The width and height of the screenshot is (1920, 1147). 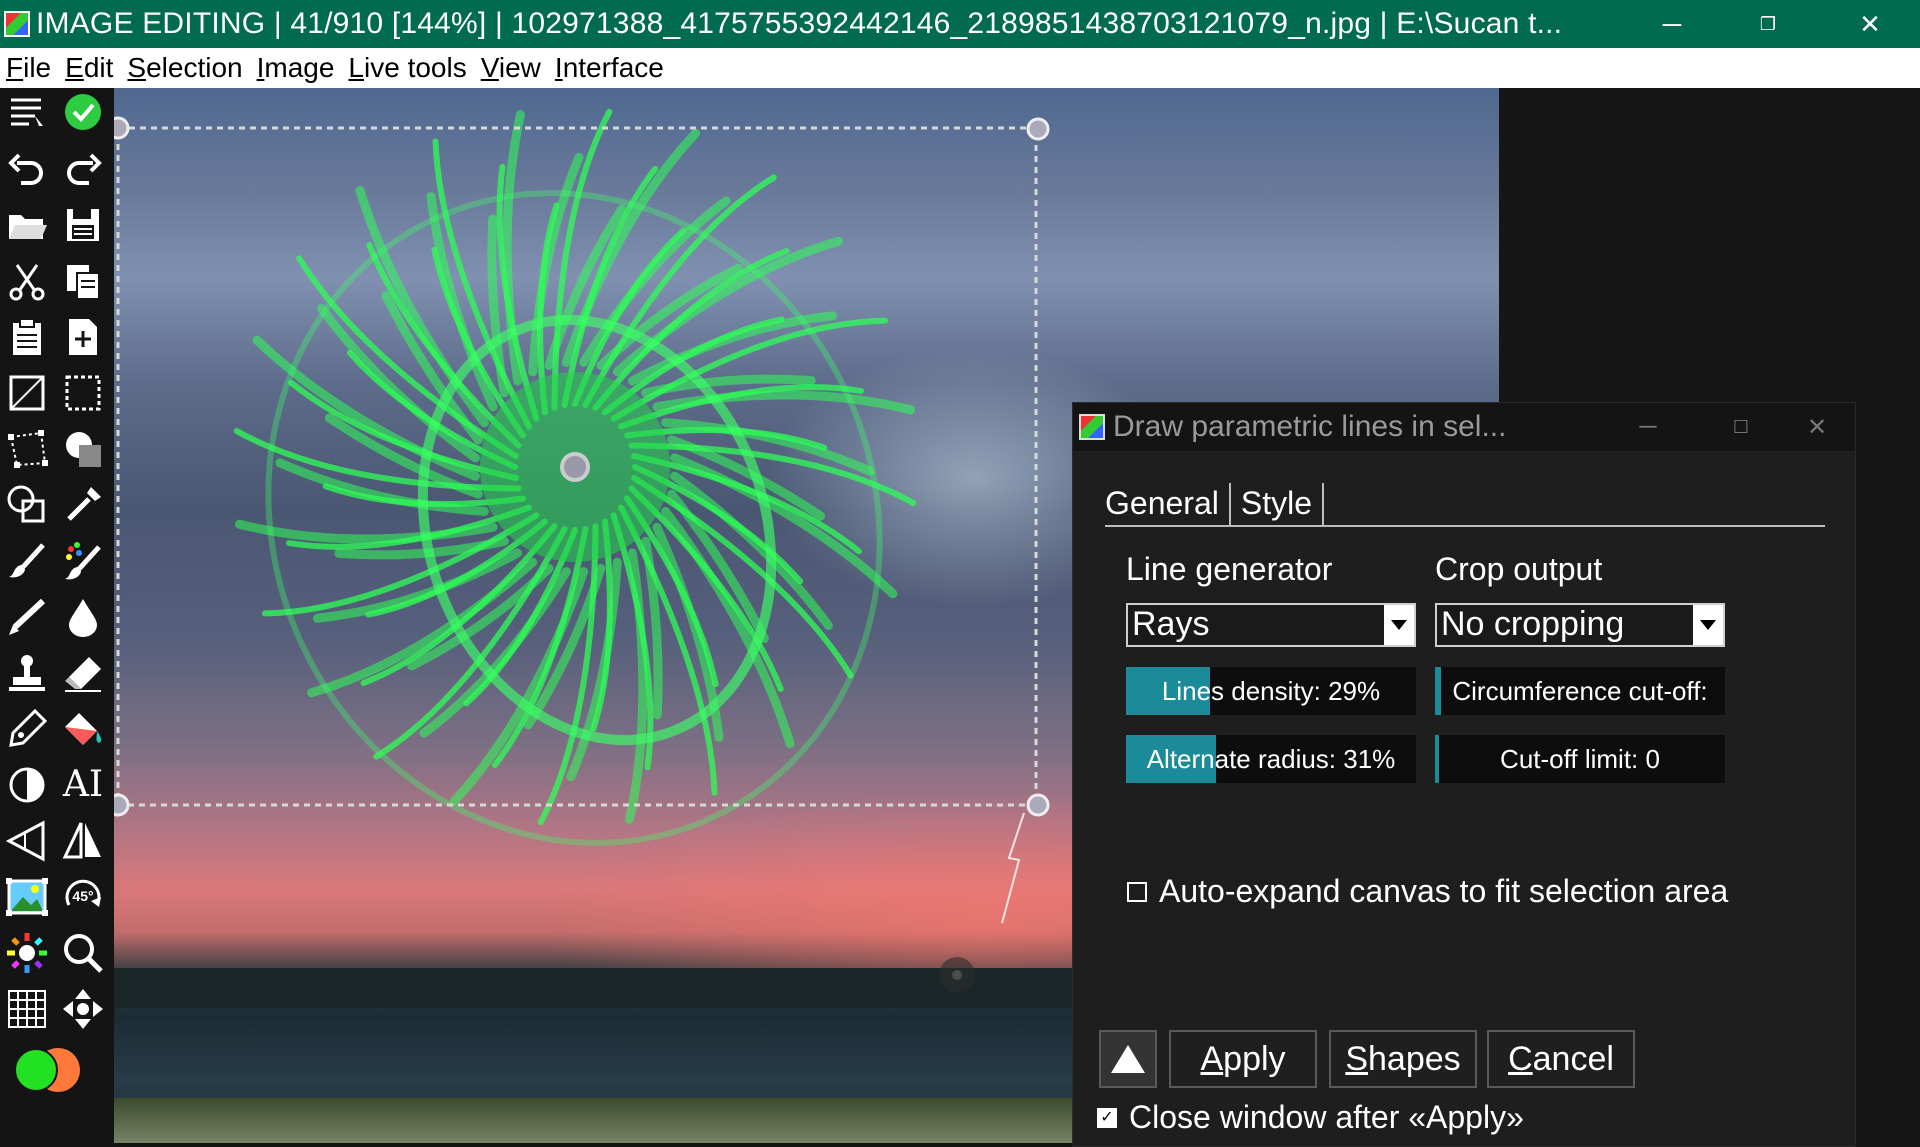 What do you see at coordinates (27, 393) in the screenshot?
I see `crop-icon` at bounding box center [27, 393].